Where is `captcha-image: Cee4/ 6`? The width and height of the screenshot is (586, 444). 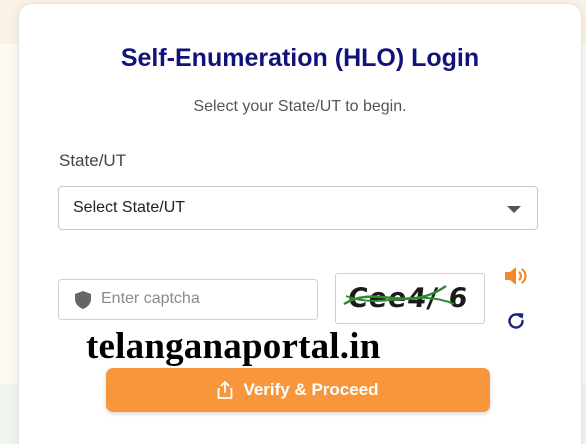 captcha-image: Cee4/ 6 is located at coordinates (410, 298).